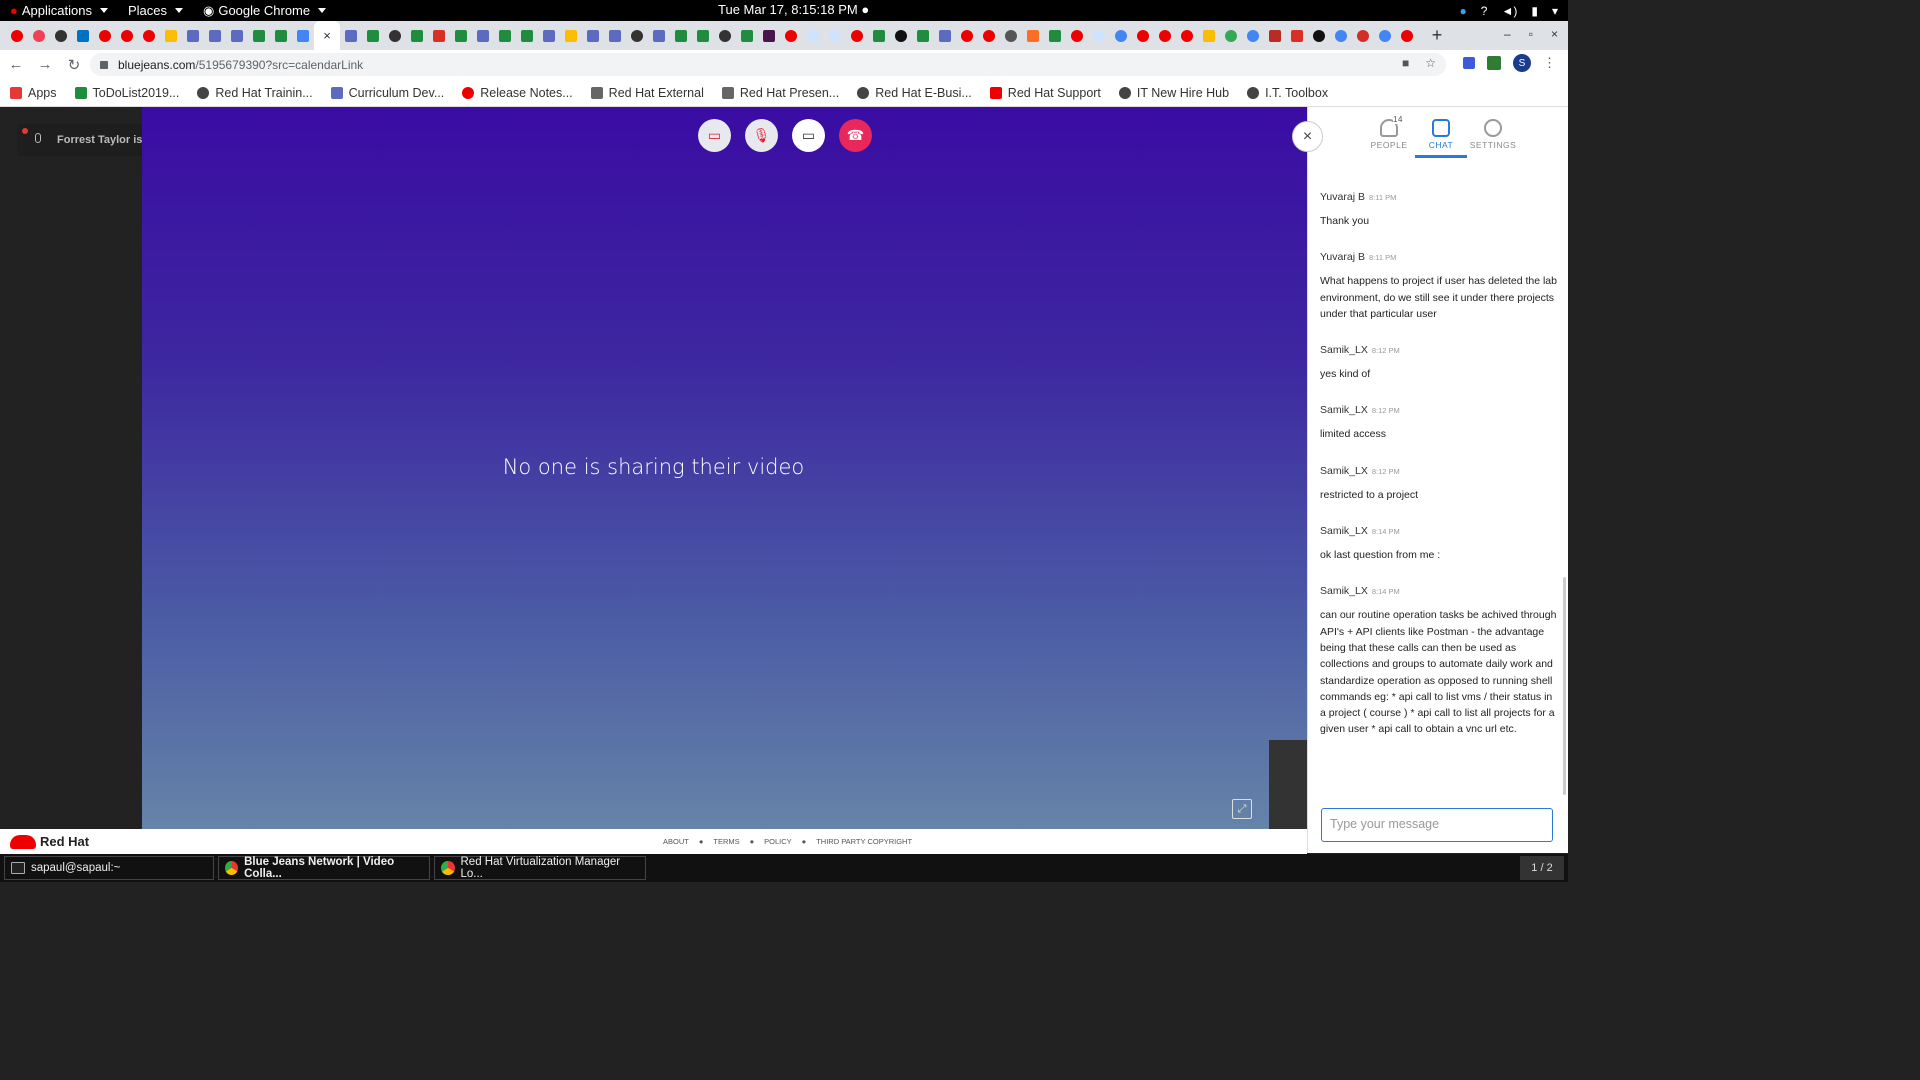 The height and width of the screenshot is (1080, 1920). Describe the element at coordinates (1389, 136) in the screenshot. I see `tab-people: 14 PEOPLE` at that location.